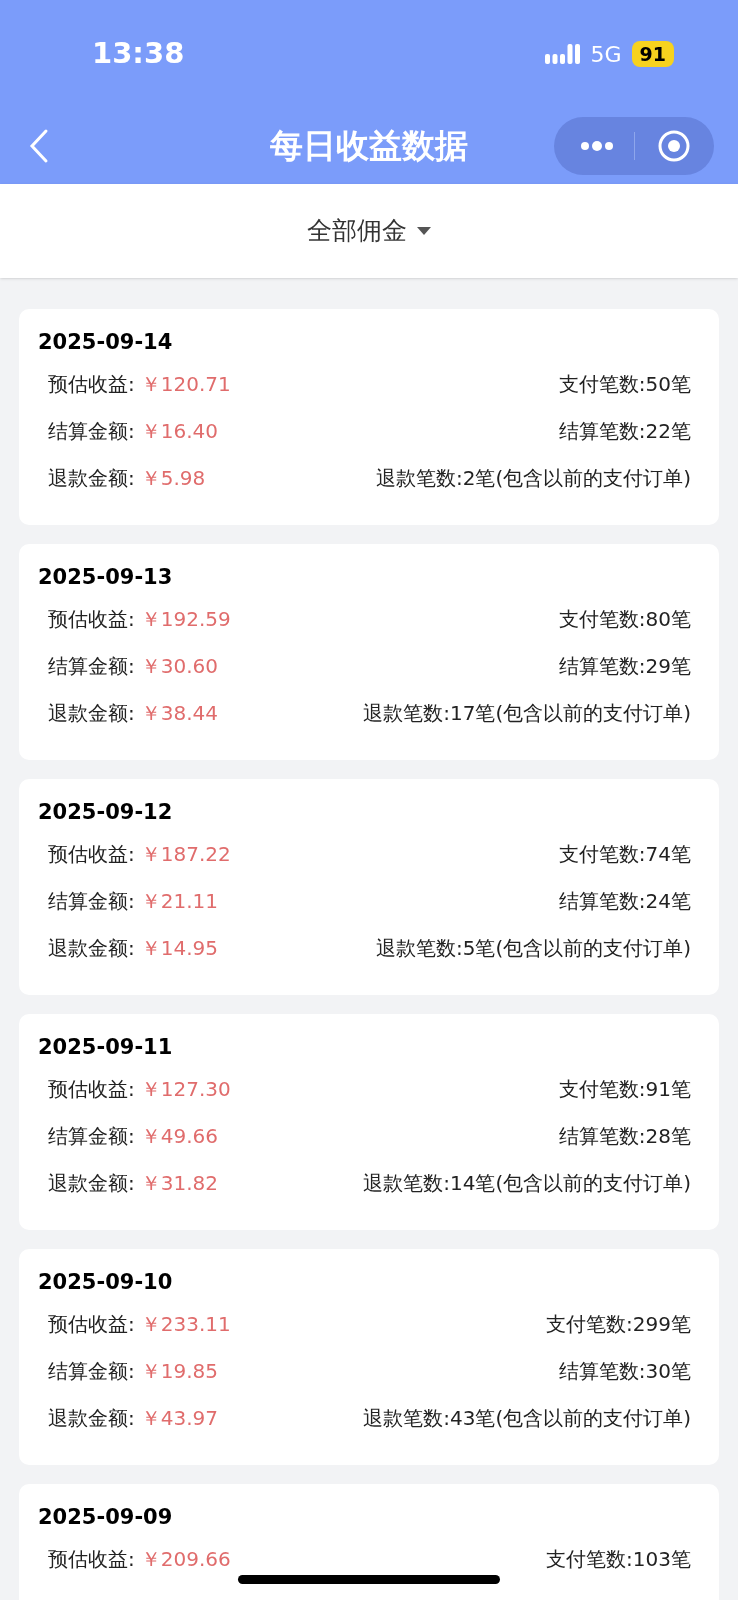 Image resolution: width=738 pixels, height=1600 pixels. I want to click on order-count: 结算笔数:30笔, so click(624, 1371).